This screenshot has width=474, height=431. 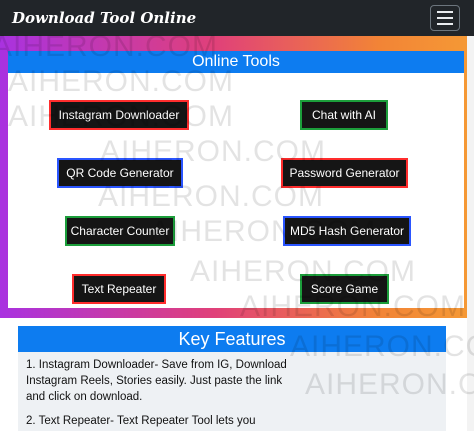 What do you see at coordinates (119, 289) in the screenshot?
I see `text-repeater-button: Text Repeater` at bounding box center [119, 289].